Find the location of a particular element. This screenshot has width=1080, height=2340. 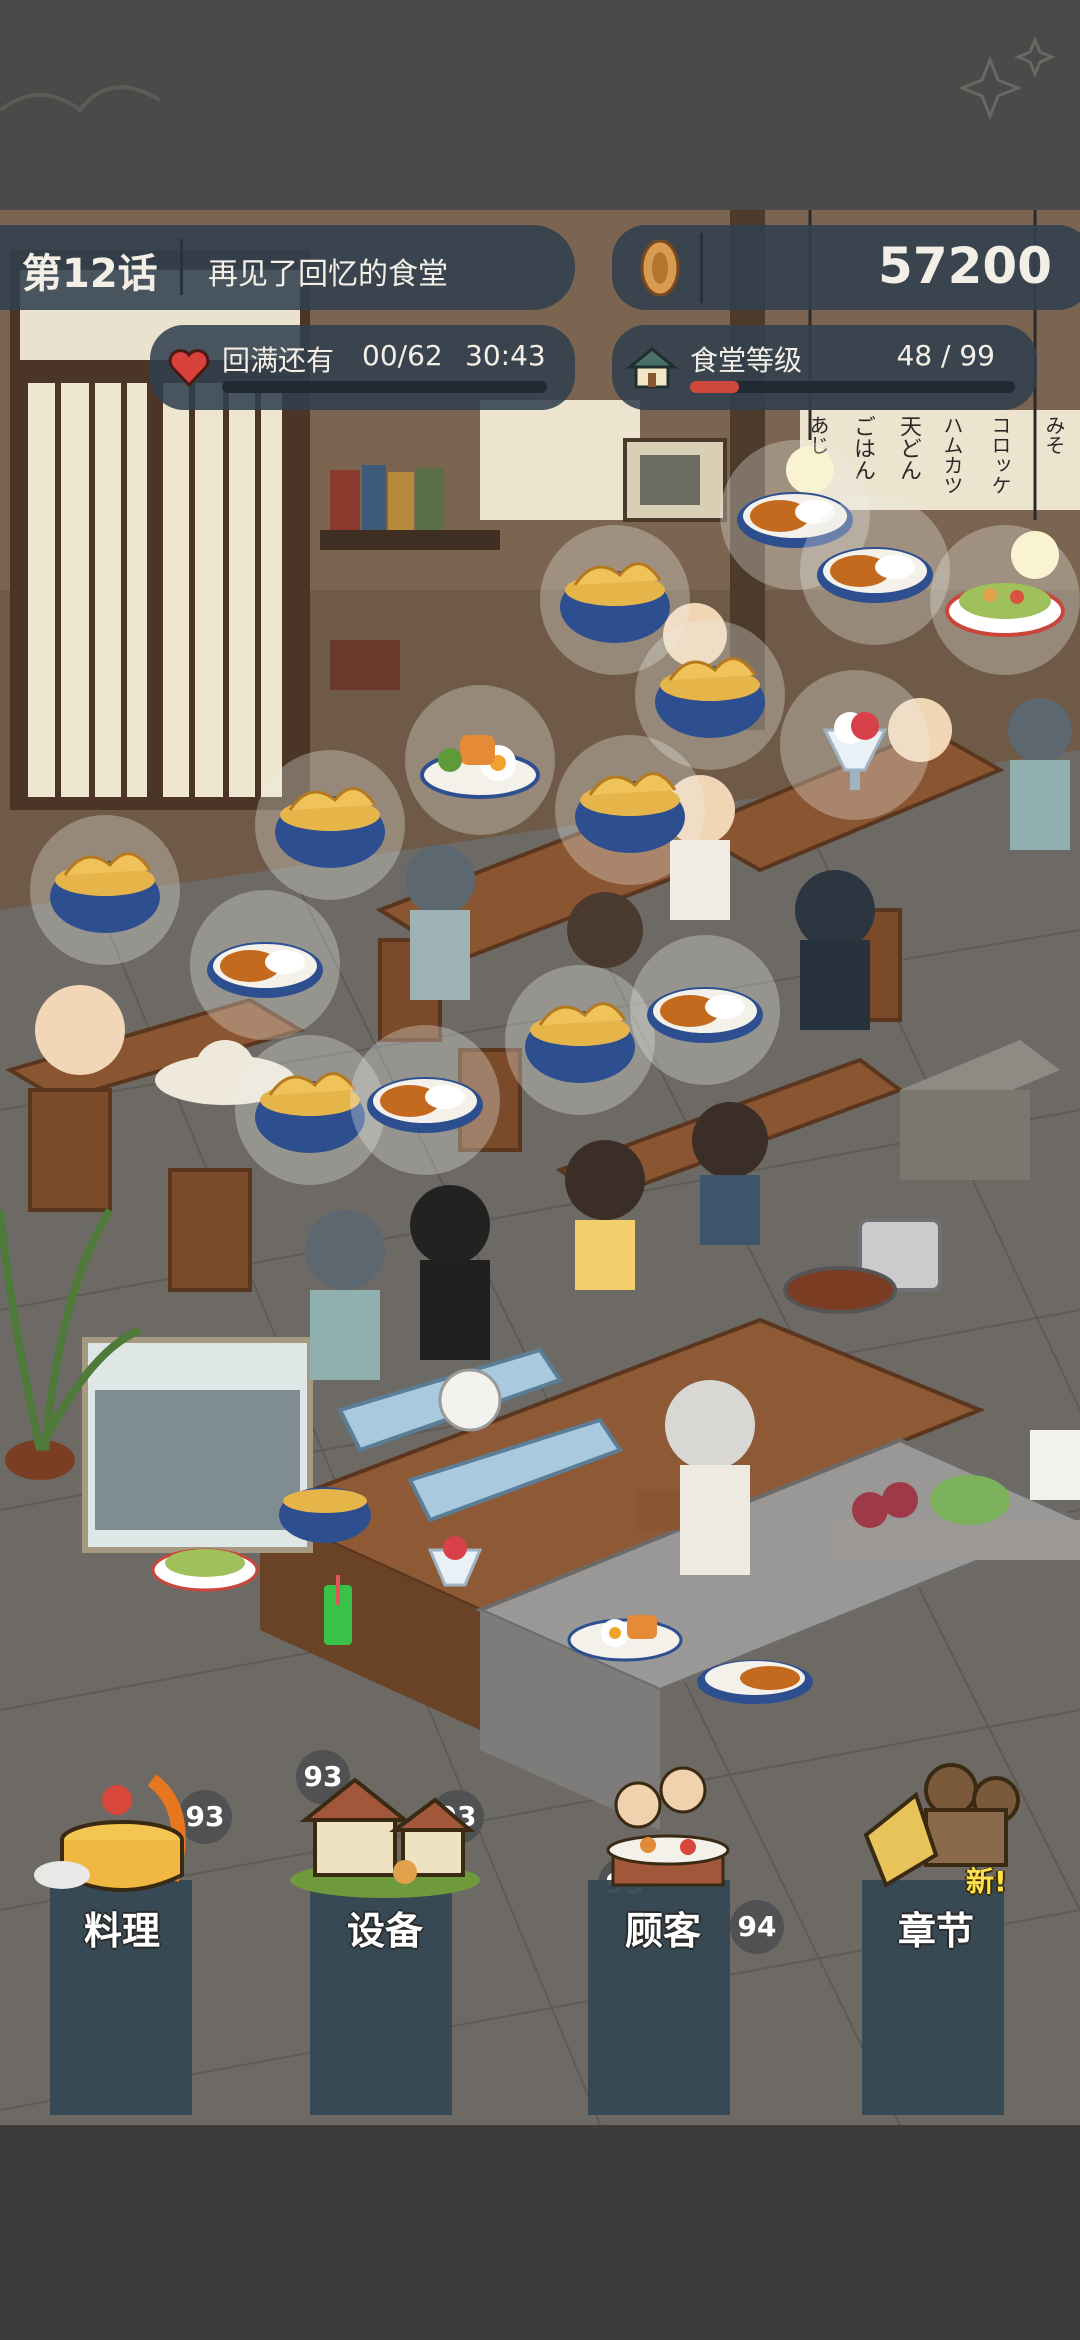

bottom-letterbox is located at coordinates (540, 2232).